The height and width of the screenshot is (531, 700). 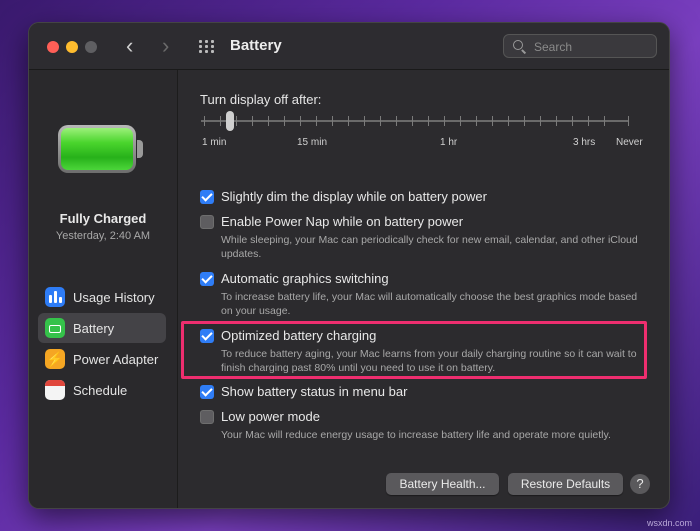 I want to click on watermark: wsxdn.com, so click(x=669, y=523).